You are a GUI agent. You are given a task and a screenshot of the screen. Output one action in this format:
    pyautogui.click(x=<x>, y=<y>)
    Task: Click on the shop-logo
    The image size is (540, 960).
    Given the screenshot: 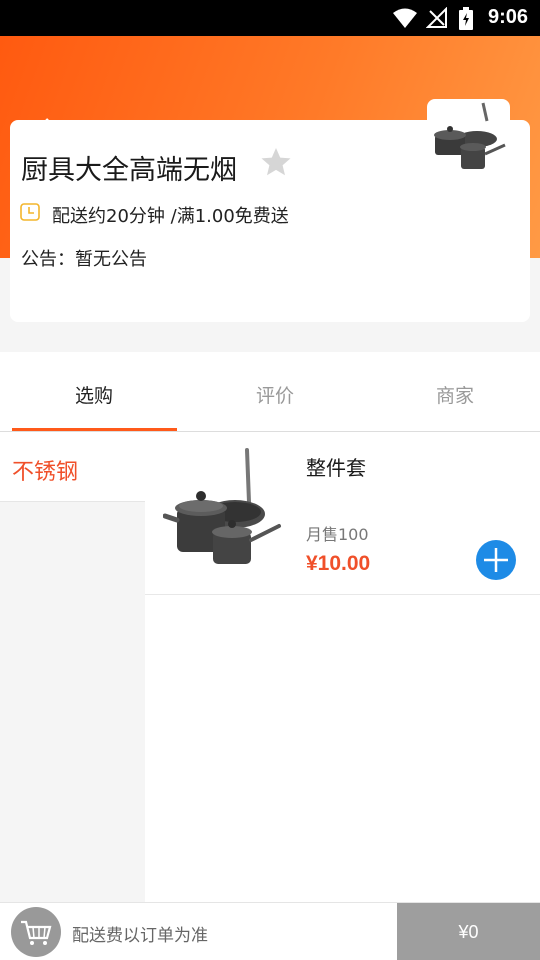 What is the action you would take?
    pyautogui.click(x=468, y=140)
    